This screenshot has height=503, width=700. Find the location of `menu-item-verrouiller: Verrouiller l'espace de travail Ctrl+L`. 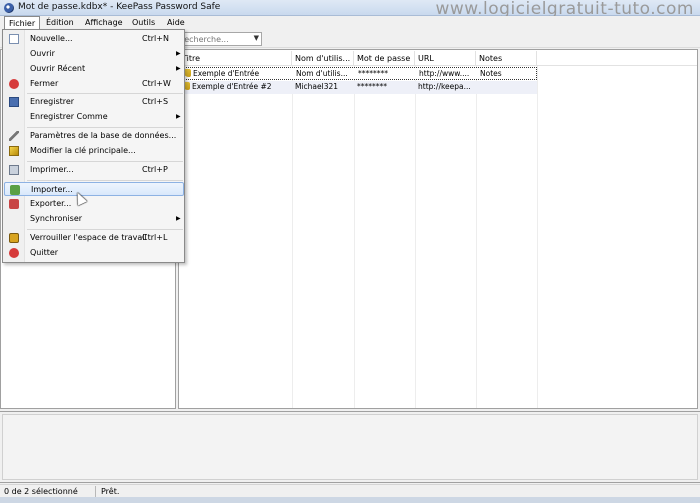

menu-item-verrouiller: Verrouiller l'espace de travail Ctrl+L is located at coordinates (94, 238).